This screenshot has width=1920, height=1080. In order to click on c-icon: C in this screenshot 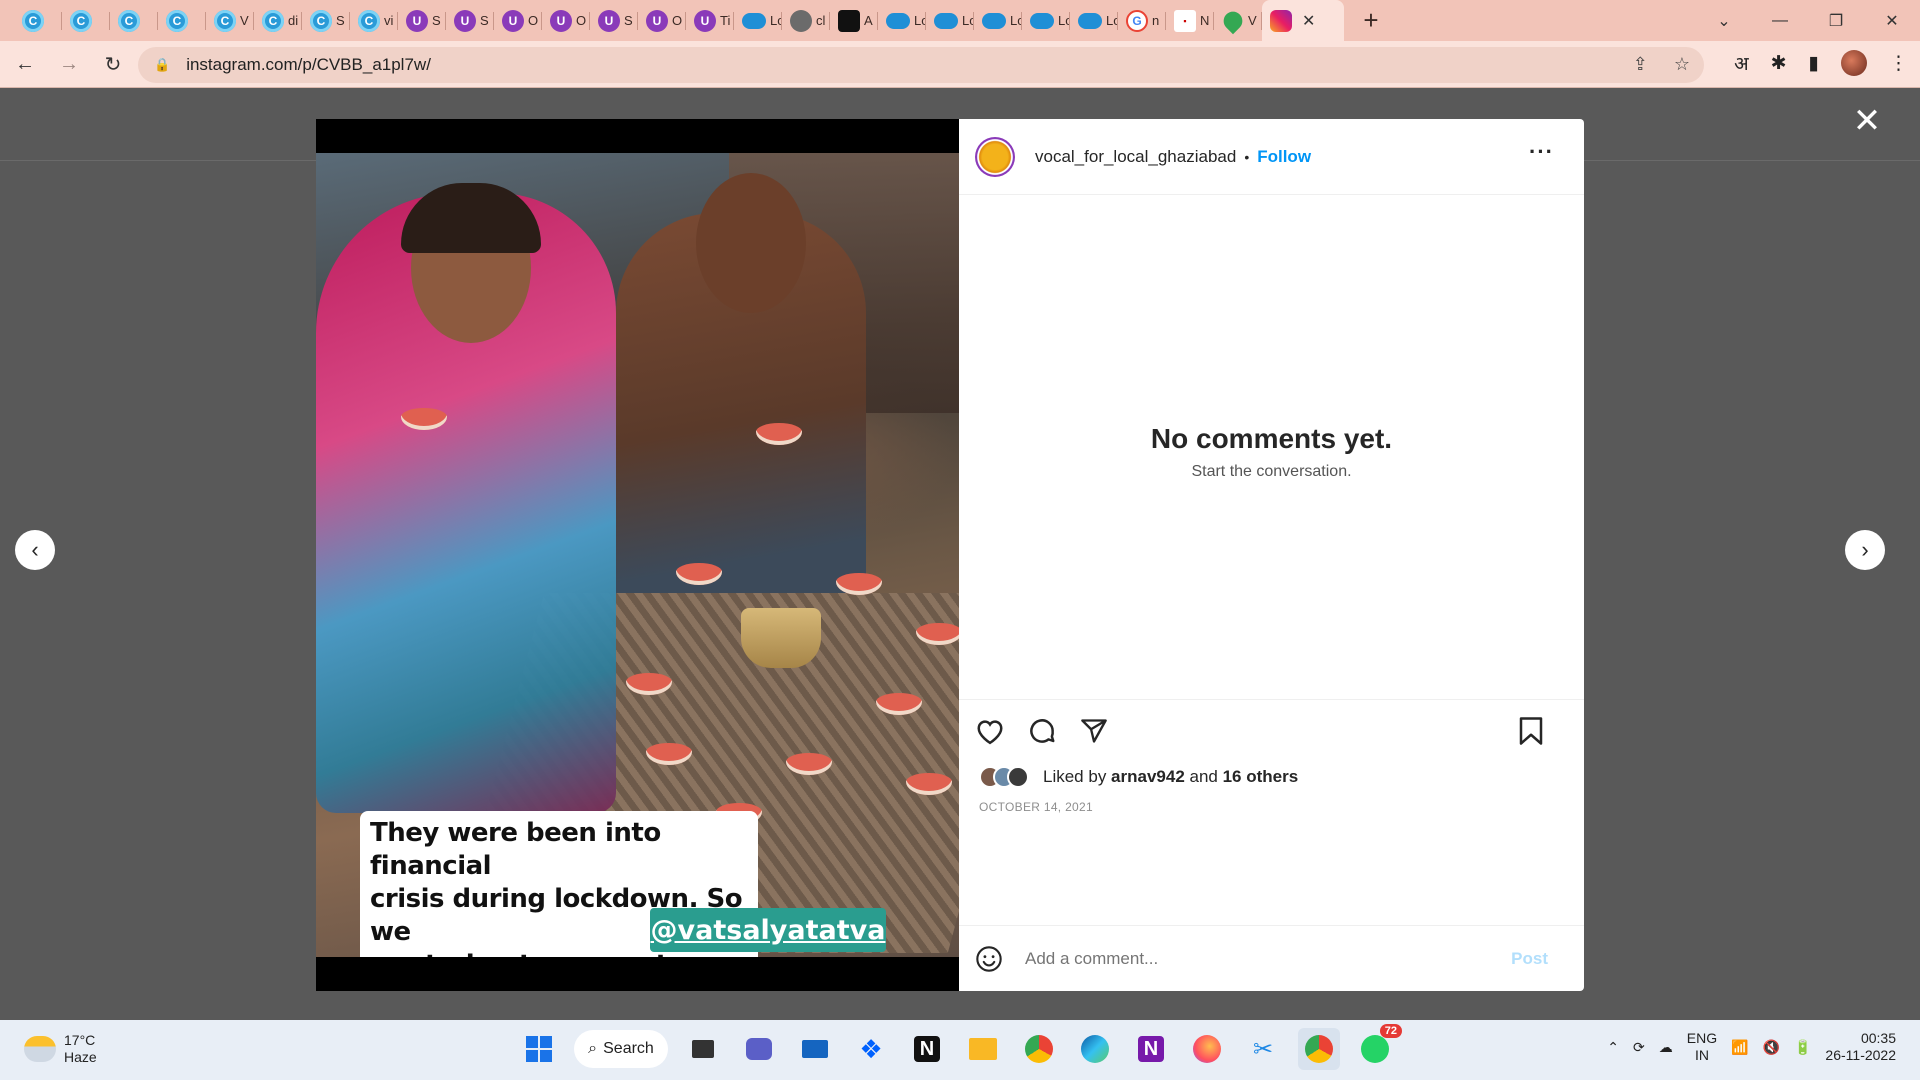, I will do `click(225, 20)`.